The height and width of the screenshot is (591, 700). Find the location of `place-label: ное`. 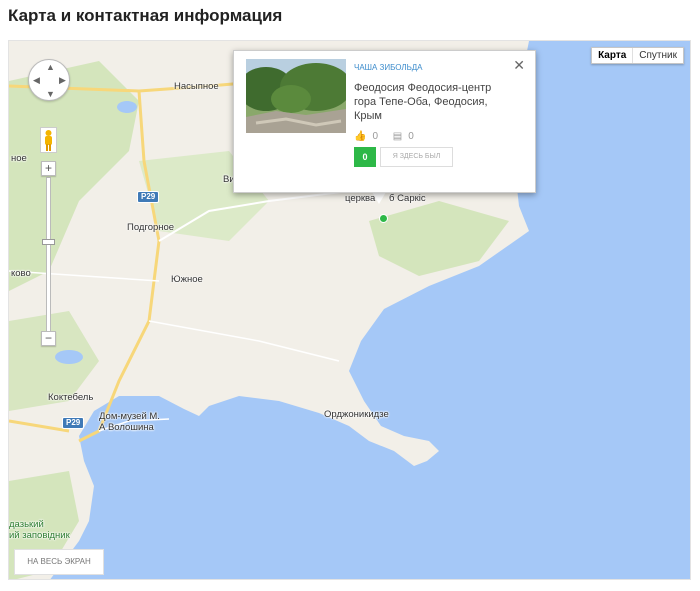

place-label: ное is located at coordinates (19, 158).